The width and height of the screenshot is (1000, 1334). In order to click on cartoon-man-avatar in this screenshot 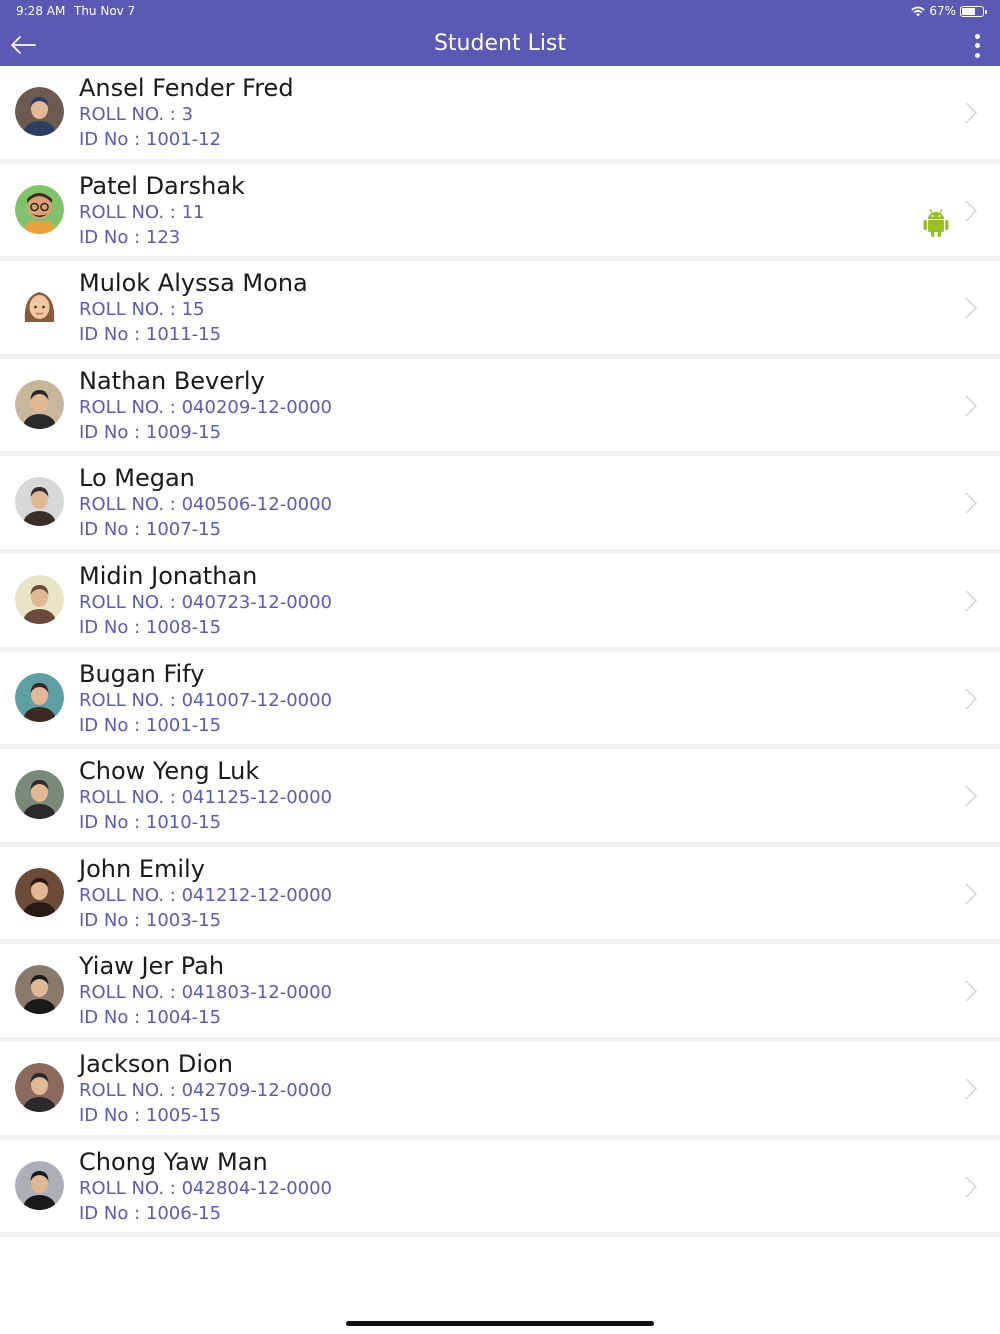, I will do `click(39, 209)`.